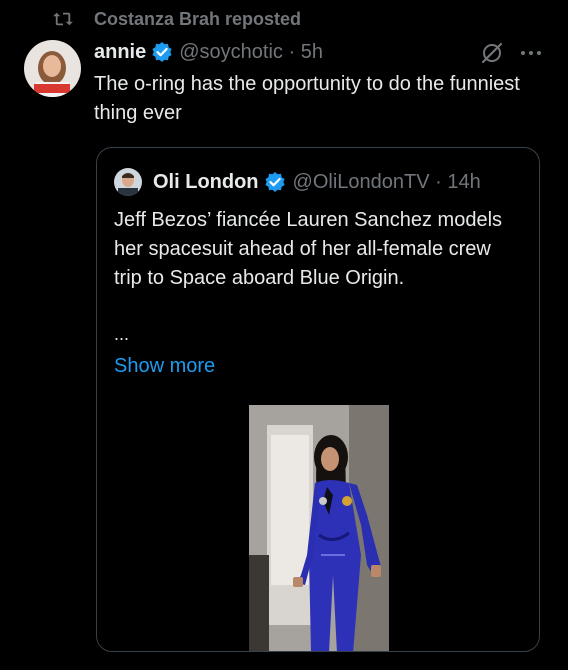 The height and width of the screenshot is (670, 568). Describe the element at coordinates (531, 53) in the screenshot. I see `more-icon` at that location.